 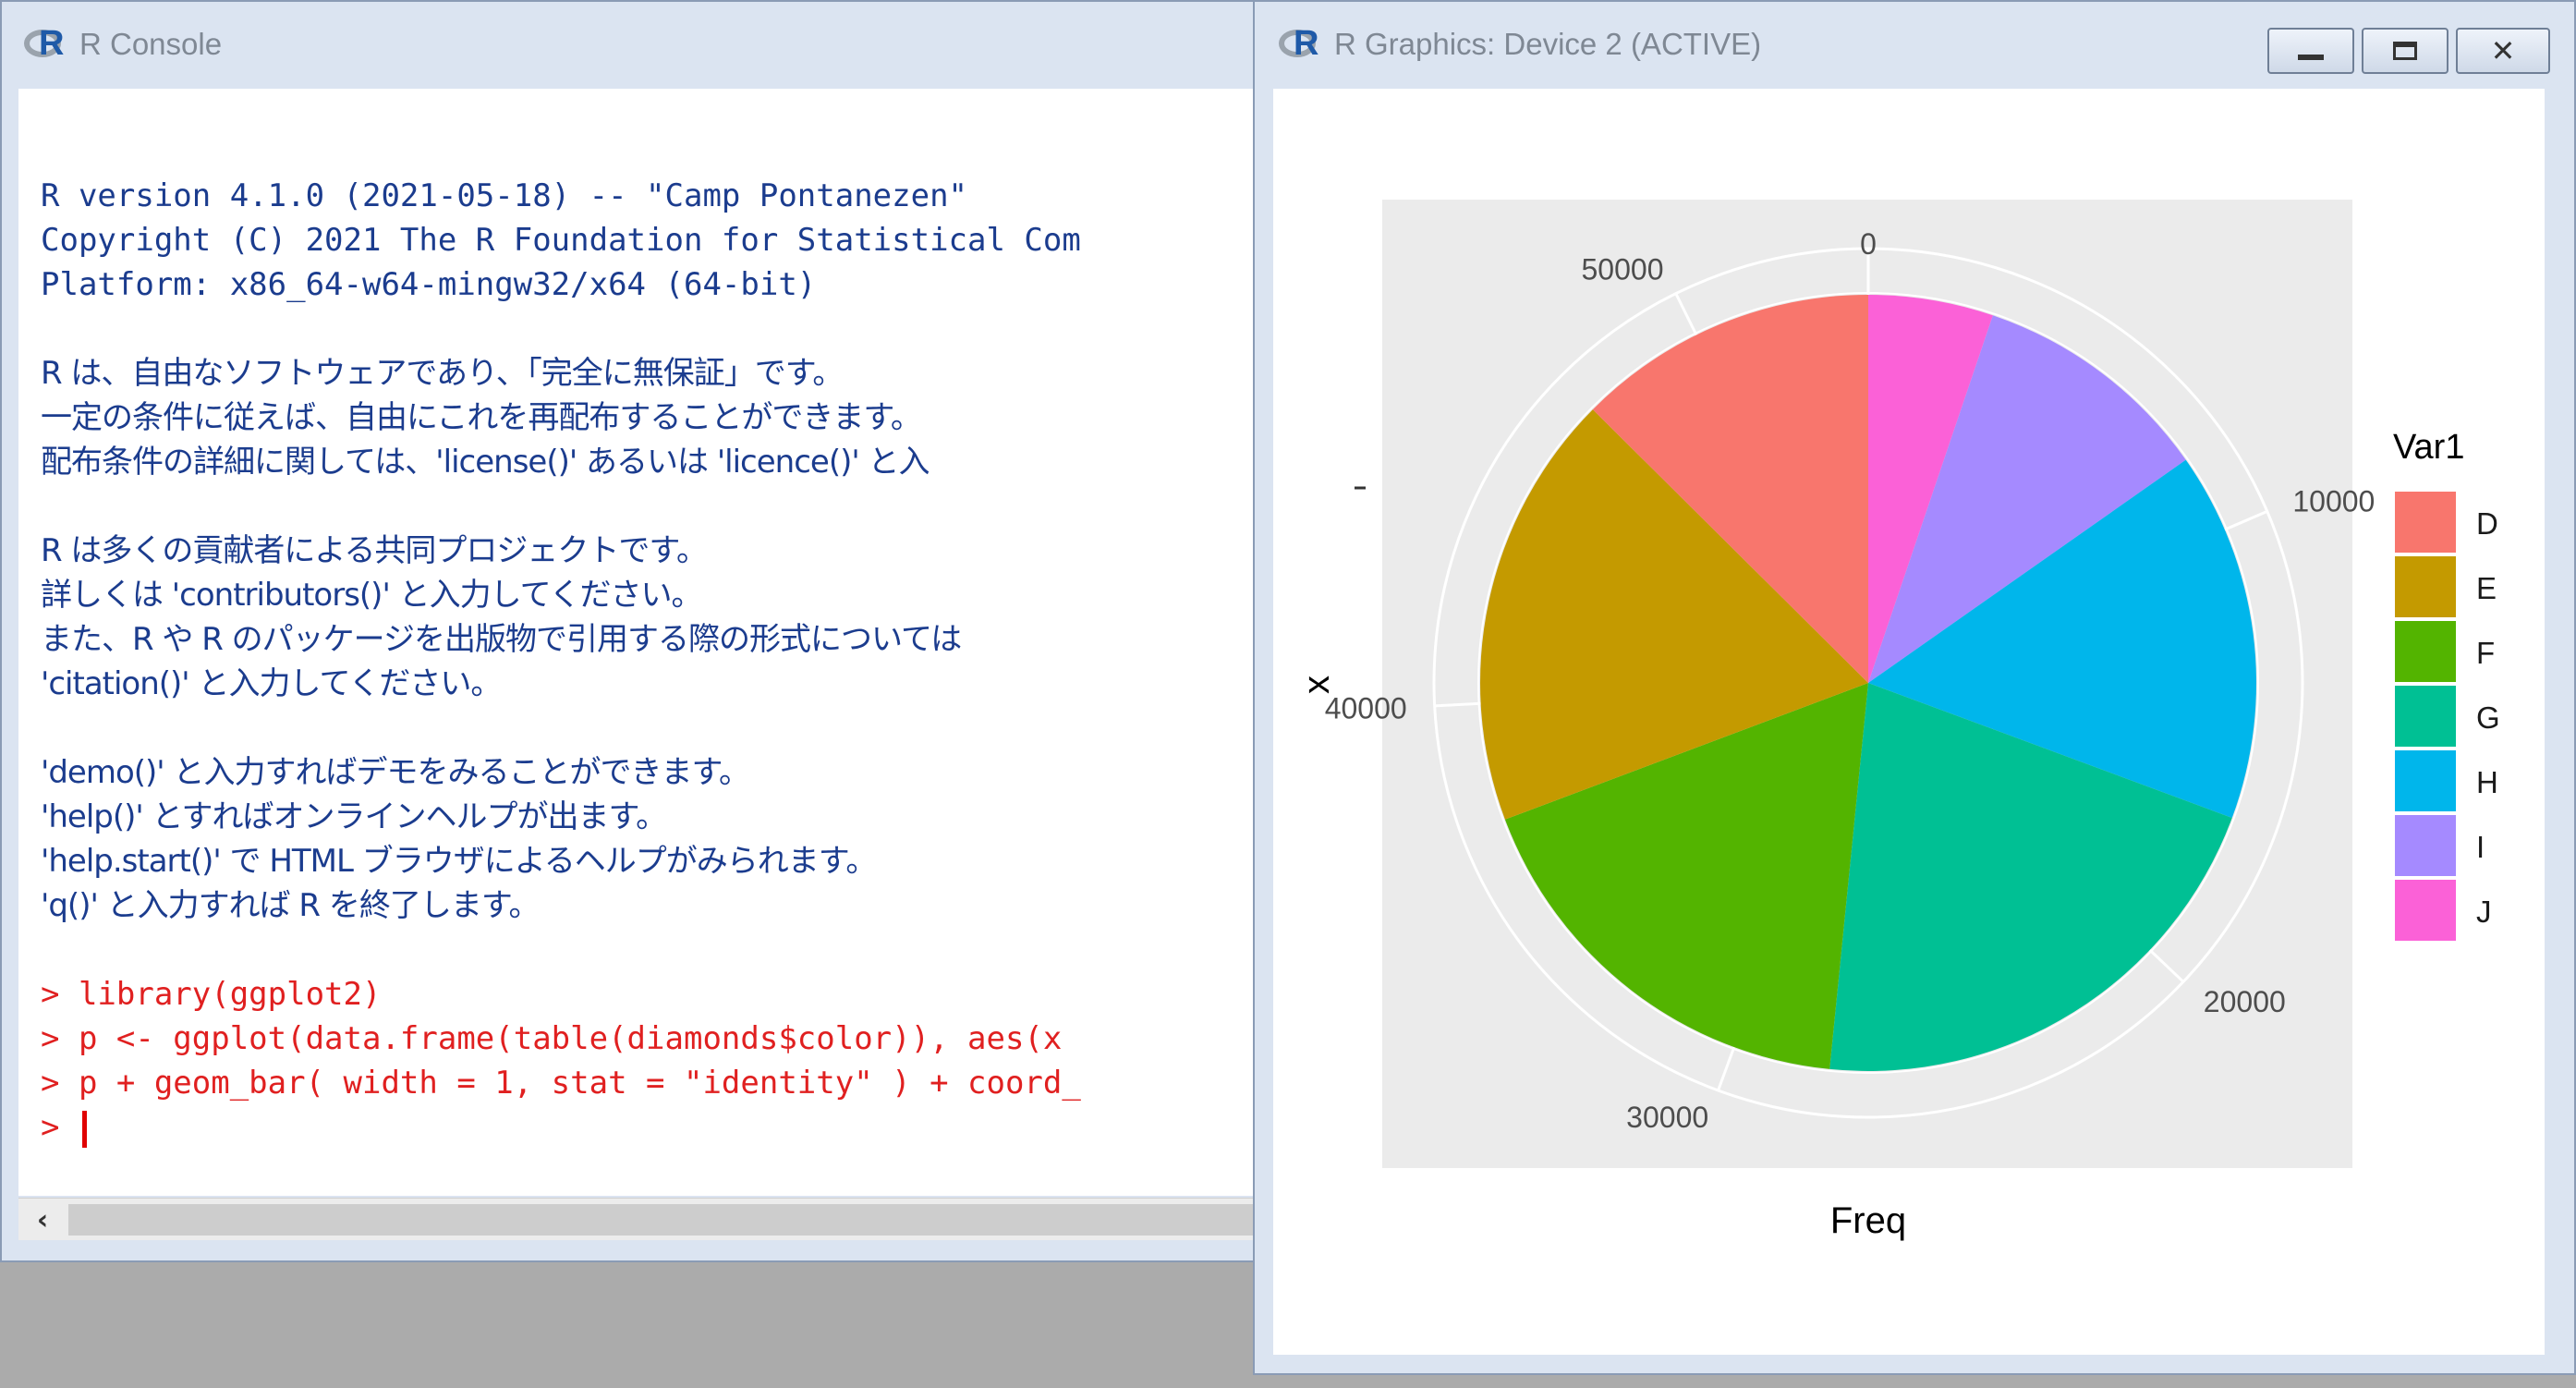 What do you see at coordinates (2425, 910) in the screenshot?
I see `legend-key-J` at bounding box center [2425, 910].